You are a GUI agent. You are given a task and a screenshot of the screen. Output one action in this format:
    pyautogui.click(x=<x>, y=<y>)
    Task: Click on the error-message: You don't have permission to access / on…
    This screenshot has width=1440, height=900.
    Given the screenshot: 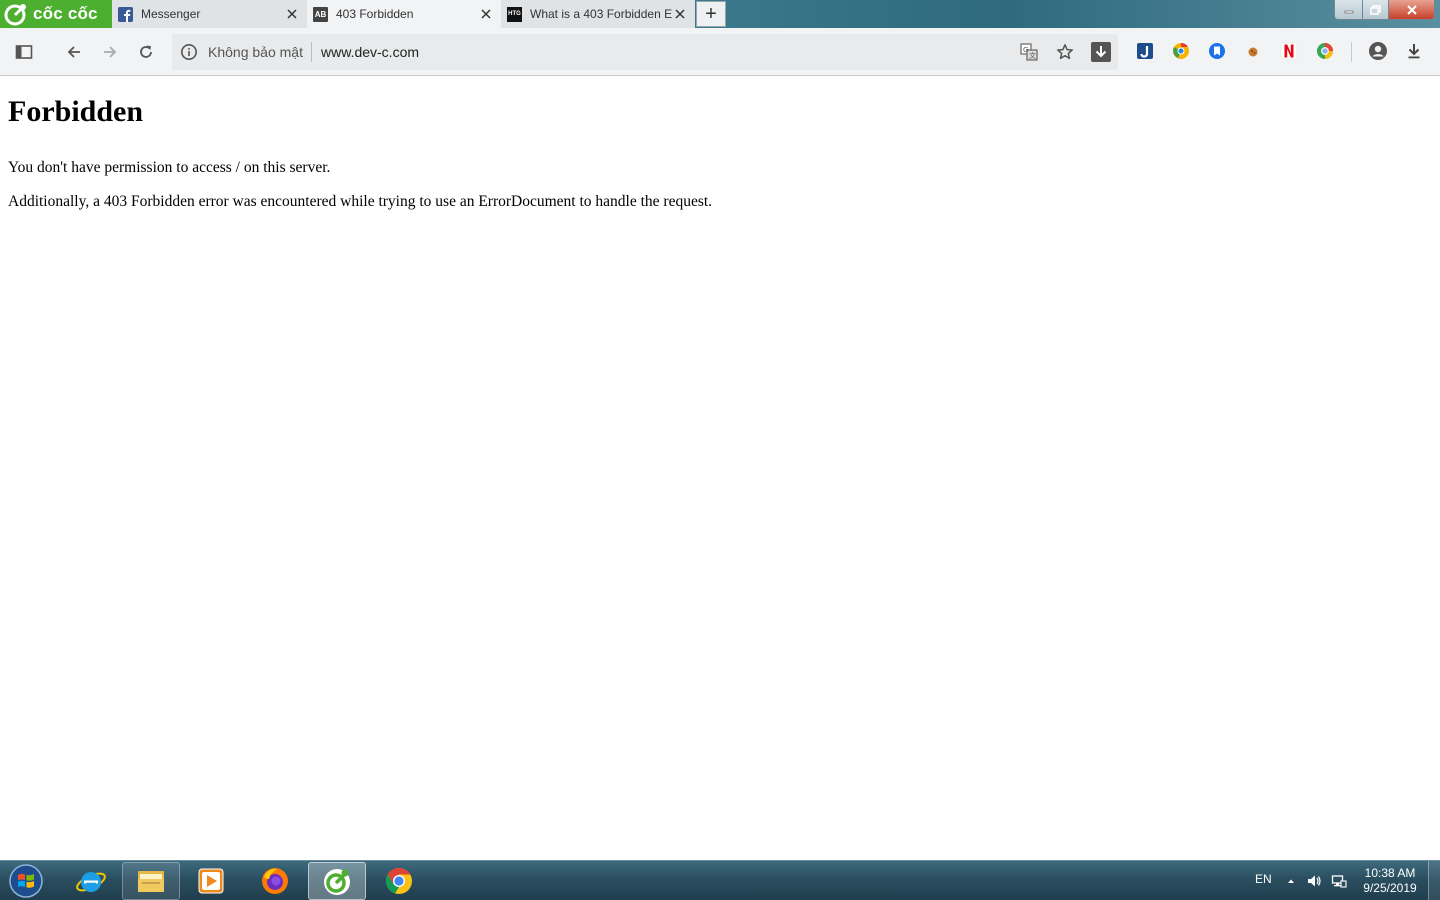 What is the action you would take?
    pyautogui.click(x=169, y=167)
    